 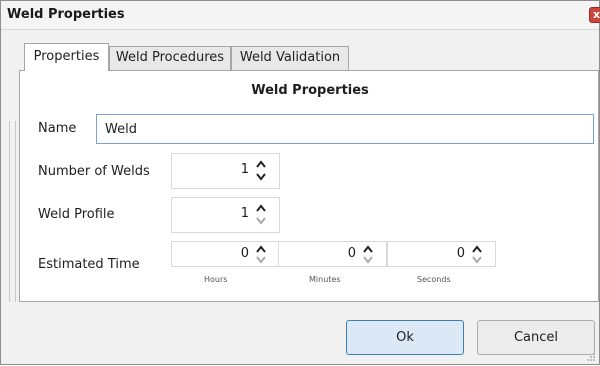 I want to click on close-icon: x, so click(x=596, y=14).